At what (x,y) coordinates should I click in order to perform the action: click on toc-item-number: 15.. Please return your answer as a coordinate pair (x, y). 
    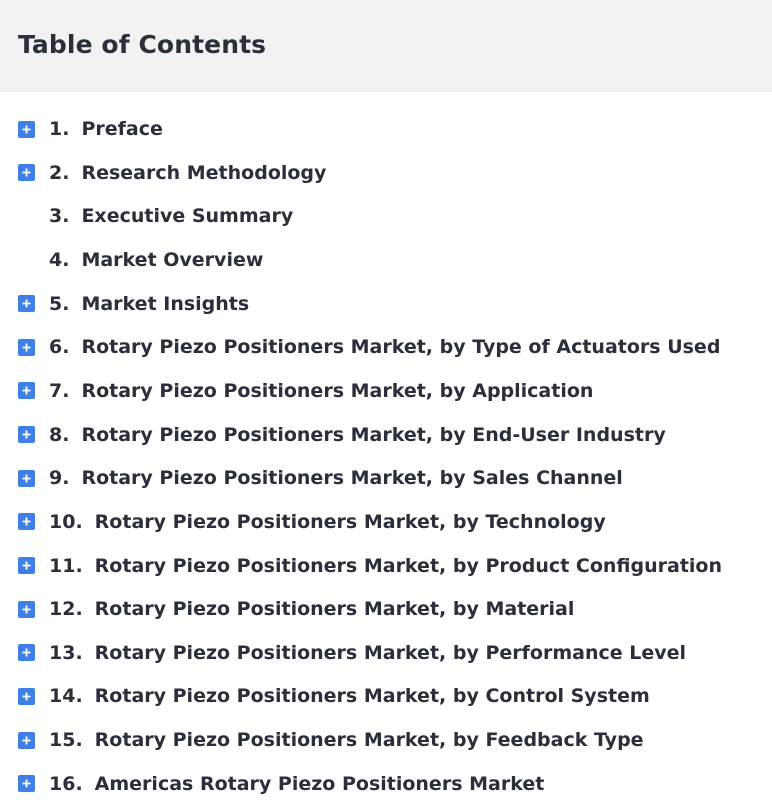
    Looking at the image, I should click on (66, 740).